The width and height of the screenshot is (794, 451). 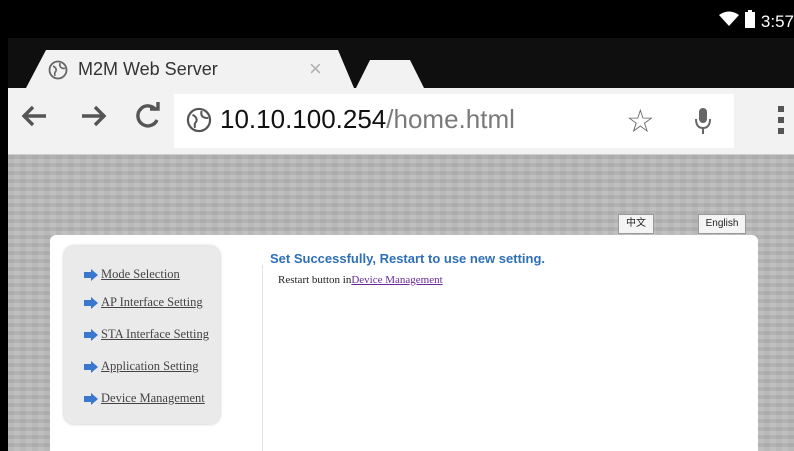 I want to click on language-chinese-button: 中文, so click(x=636, y=224).